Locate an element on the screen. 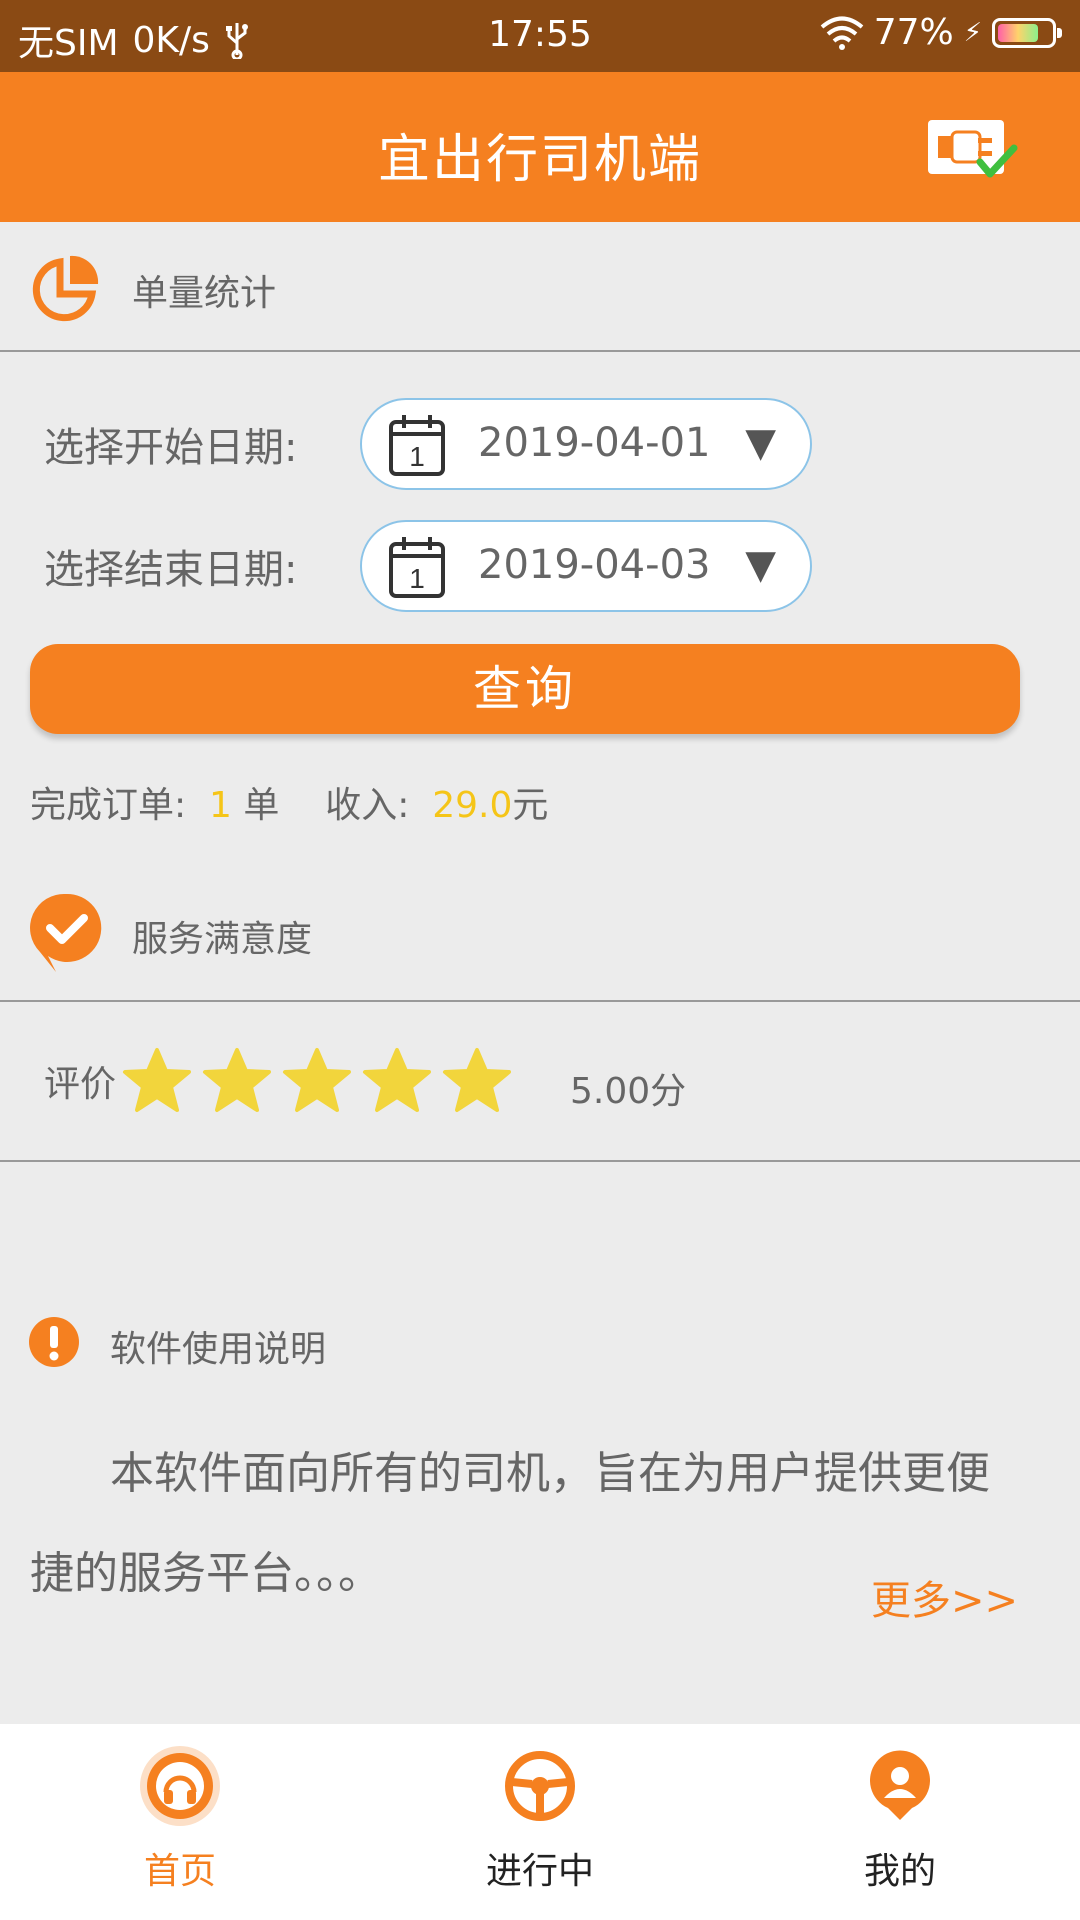  end-date-picker: 1 2019-04-03 ▼ is located at coordinates (586, 566).